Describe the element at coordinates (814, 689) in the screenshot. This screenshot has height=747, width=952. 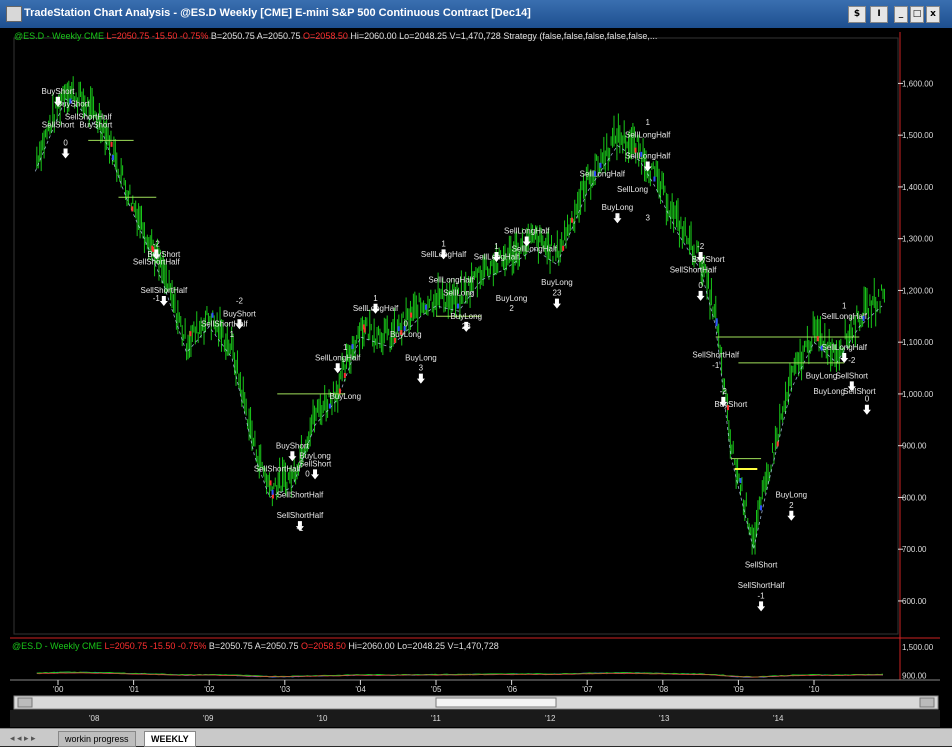
I see `time-axis-label: '10` at that location.